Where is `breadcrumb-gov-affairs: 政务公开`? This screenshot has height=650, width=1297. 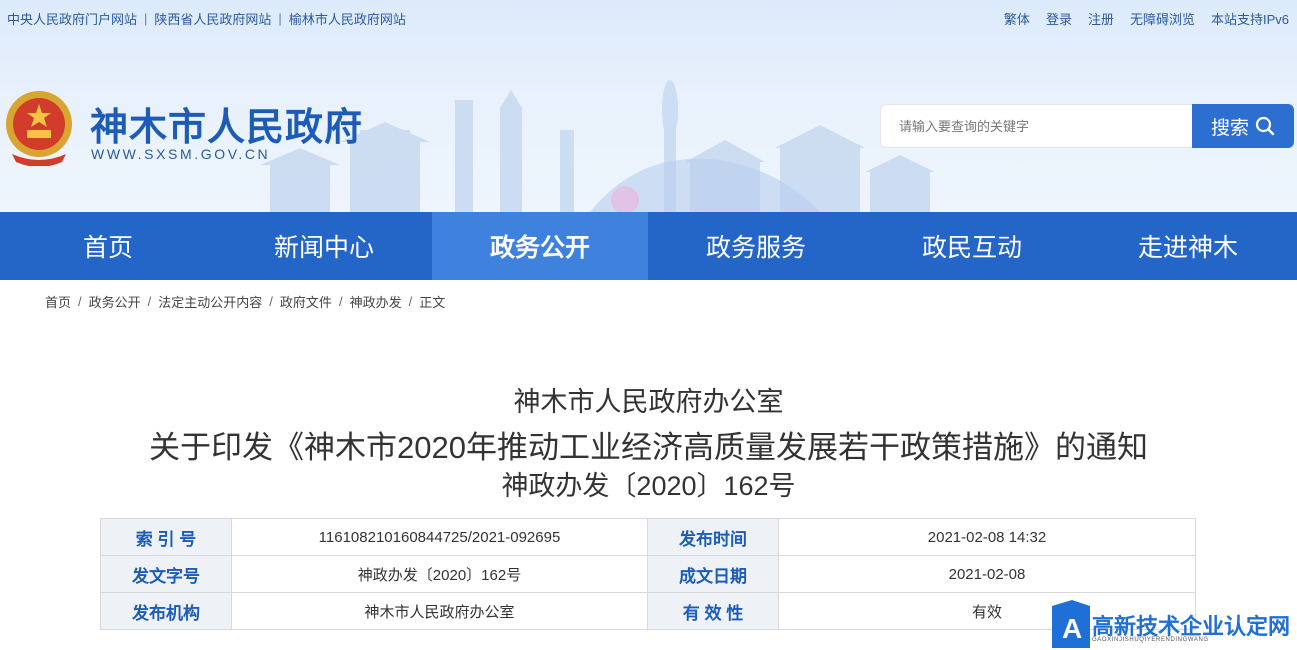 breadcrumb-gov-affairs: 政务公开 is located at coordinates (115, 301).